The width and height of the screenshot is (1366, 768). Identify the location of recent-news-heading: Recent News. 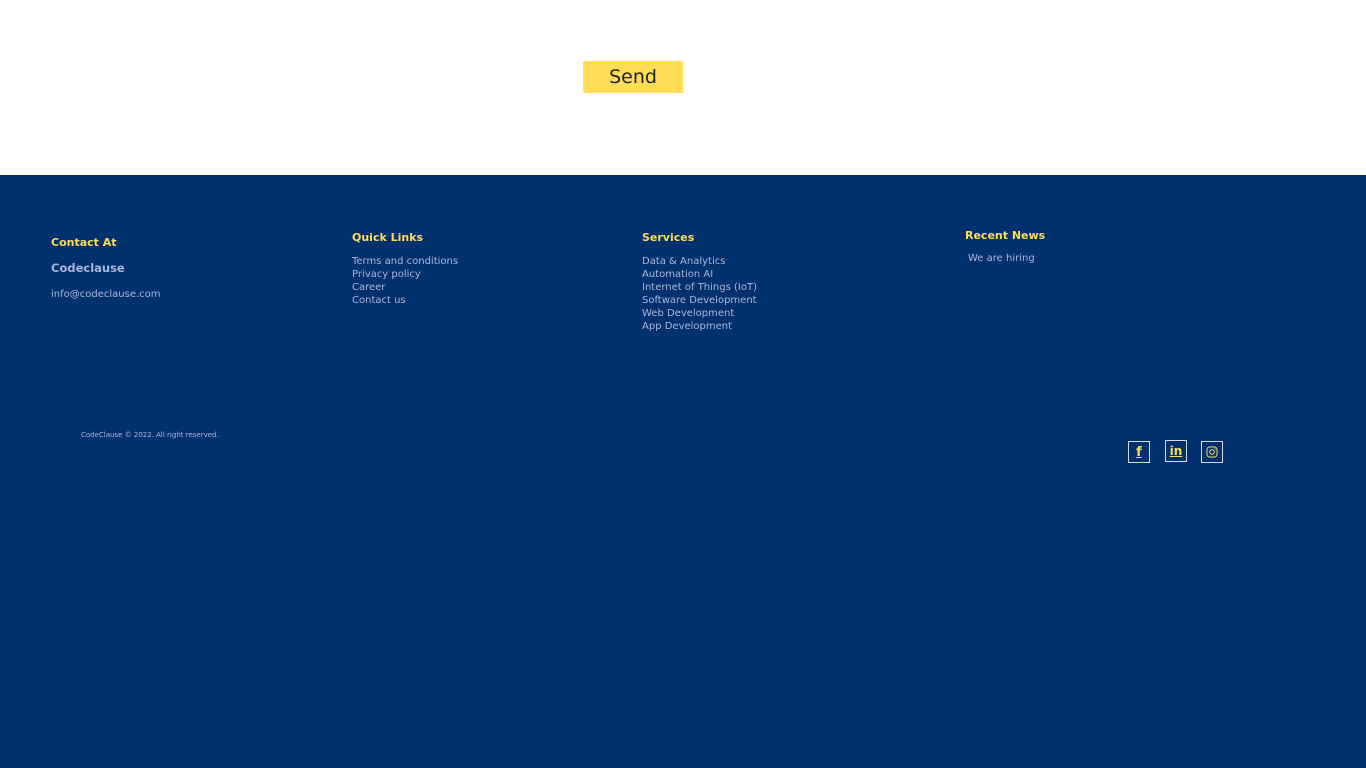
(1005, 235).